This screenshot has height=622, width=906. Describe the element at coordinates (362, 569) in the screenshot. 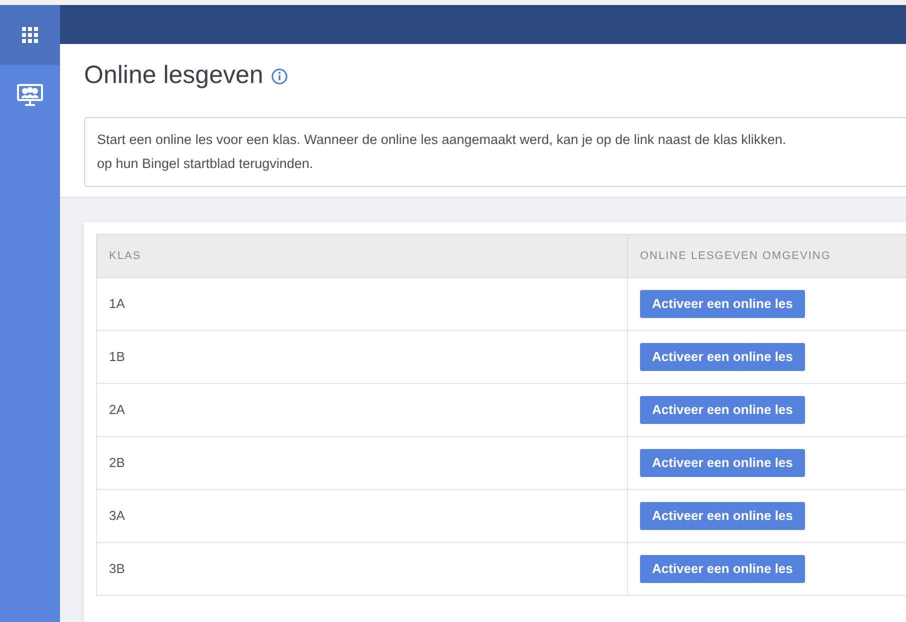

I see `class-cell: 3B` at that location.